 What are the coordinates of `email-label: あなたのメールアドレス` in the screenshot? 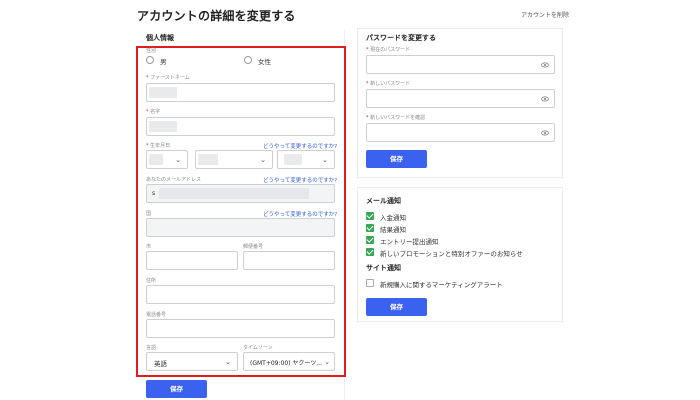 It's located at (174, 180).